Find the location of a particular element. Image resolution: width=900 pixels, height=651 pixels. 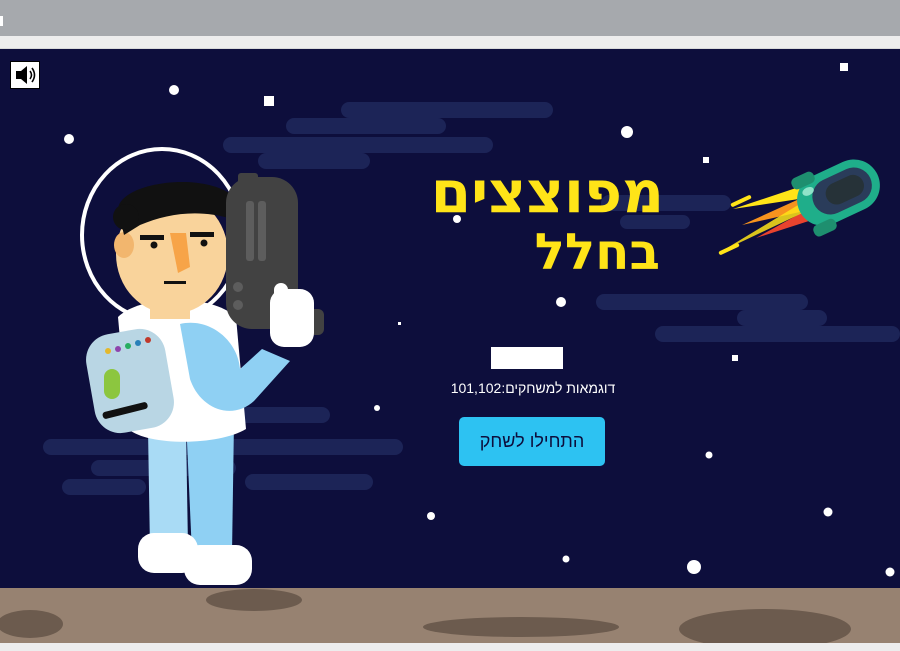

game-title-line-2: בחלל is located at coordinates (597, 252).